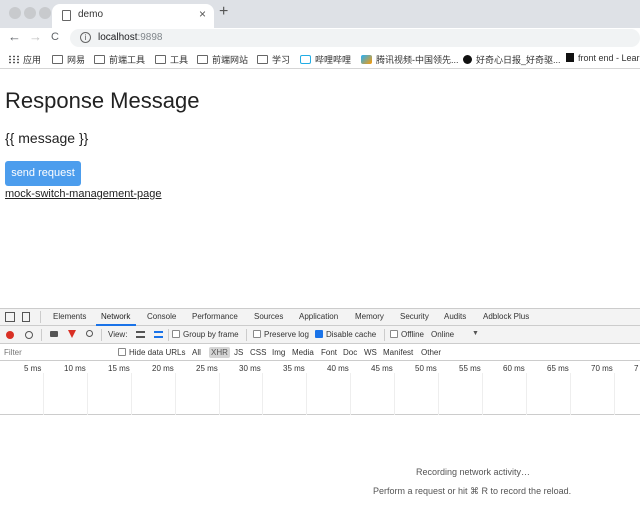 This screenshot has width=640, height=512. What do you see at coordinates (414, 316) in the screenshot?
I see `tab-security: Security` at bounding box center [414, 316].